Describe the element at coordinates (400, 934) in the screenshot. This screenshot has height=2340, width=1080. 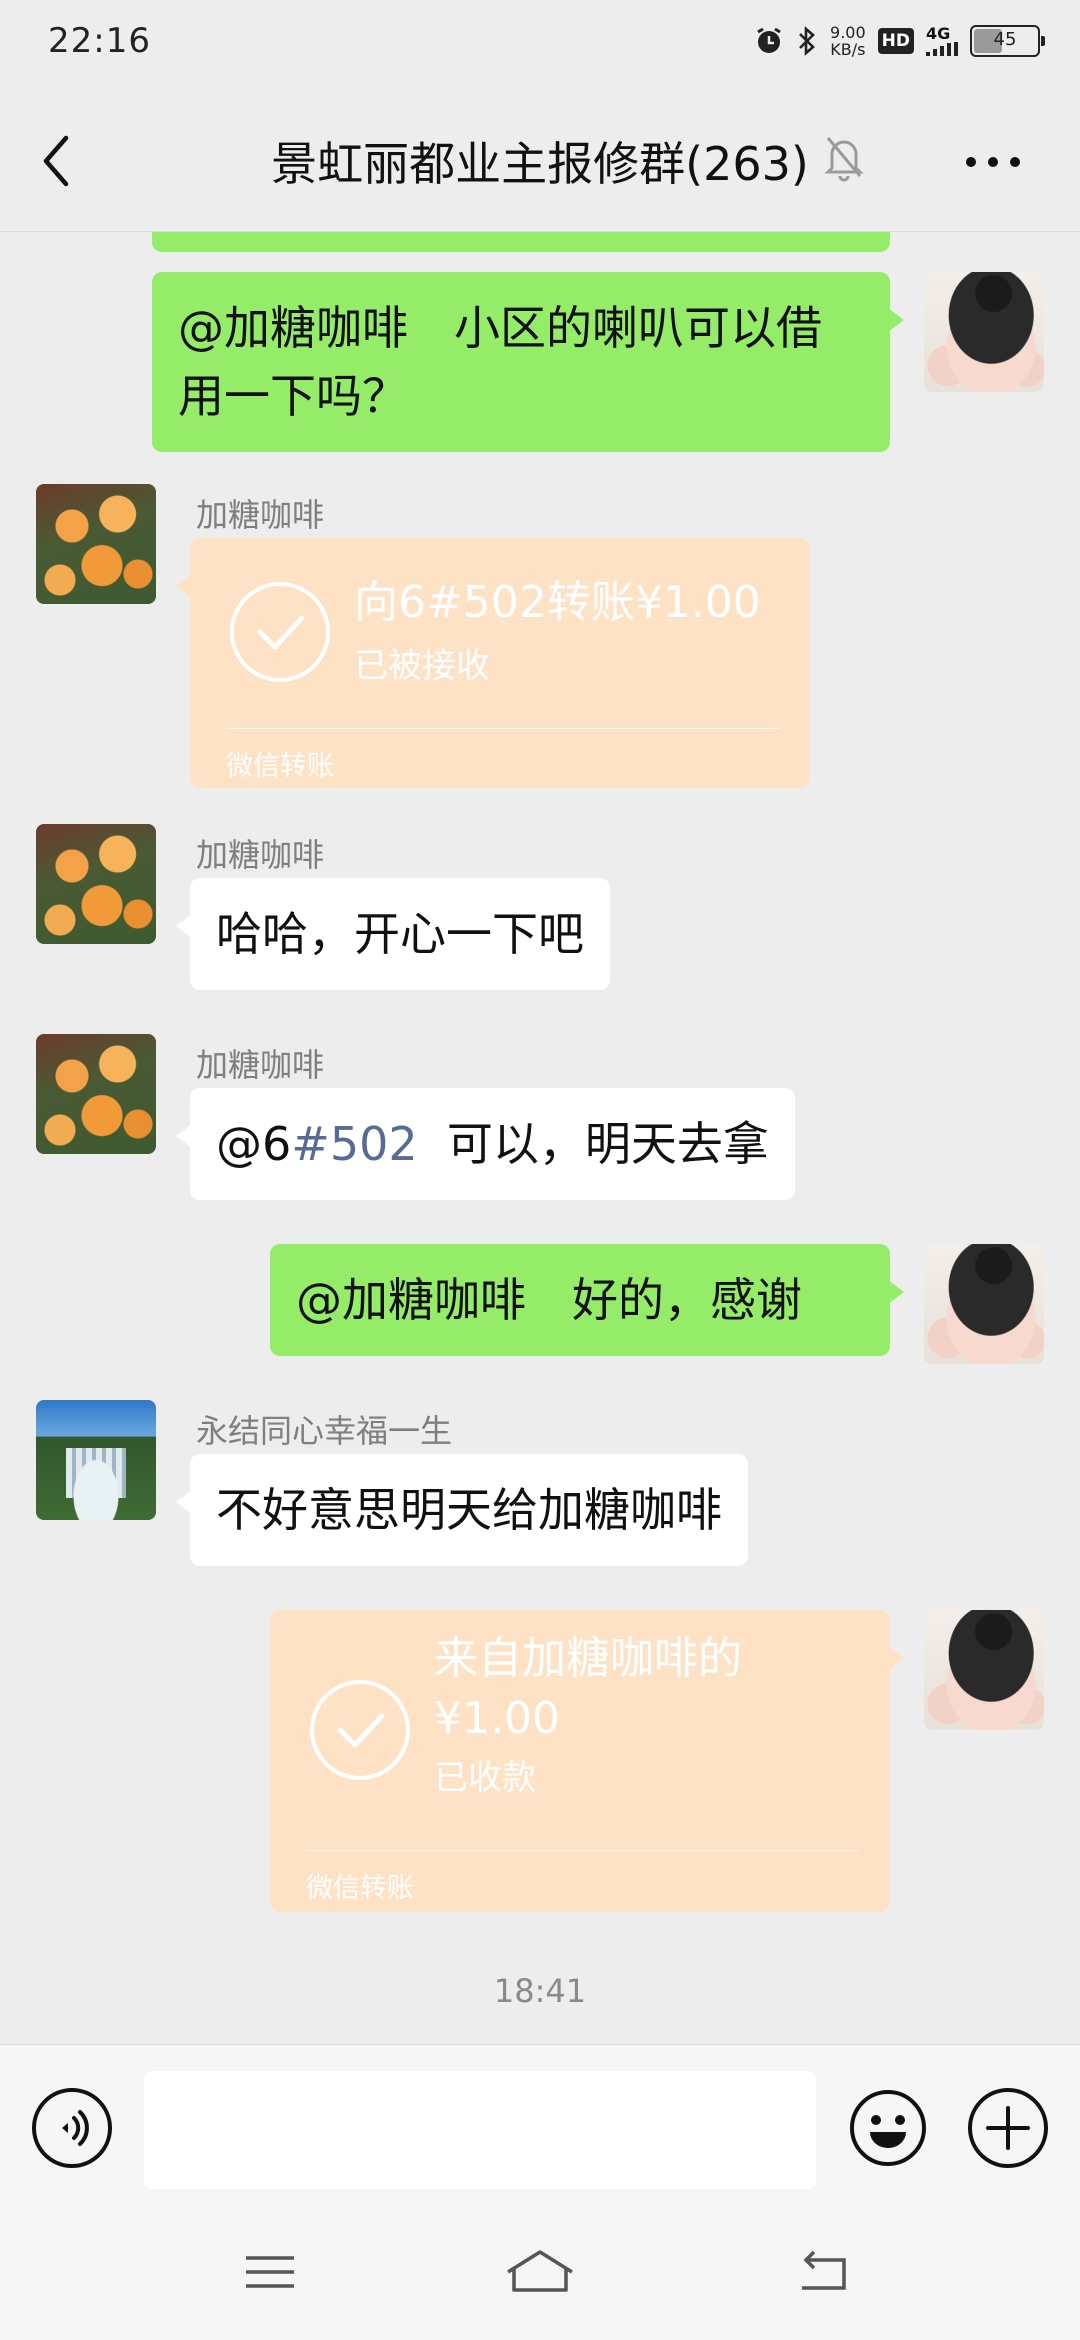
I see `message-text: 哈哈，开心一下吧` at that location.